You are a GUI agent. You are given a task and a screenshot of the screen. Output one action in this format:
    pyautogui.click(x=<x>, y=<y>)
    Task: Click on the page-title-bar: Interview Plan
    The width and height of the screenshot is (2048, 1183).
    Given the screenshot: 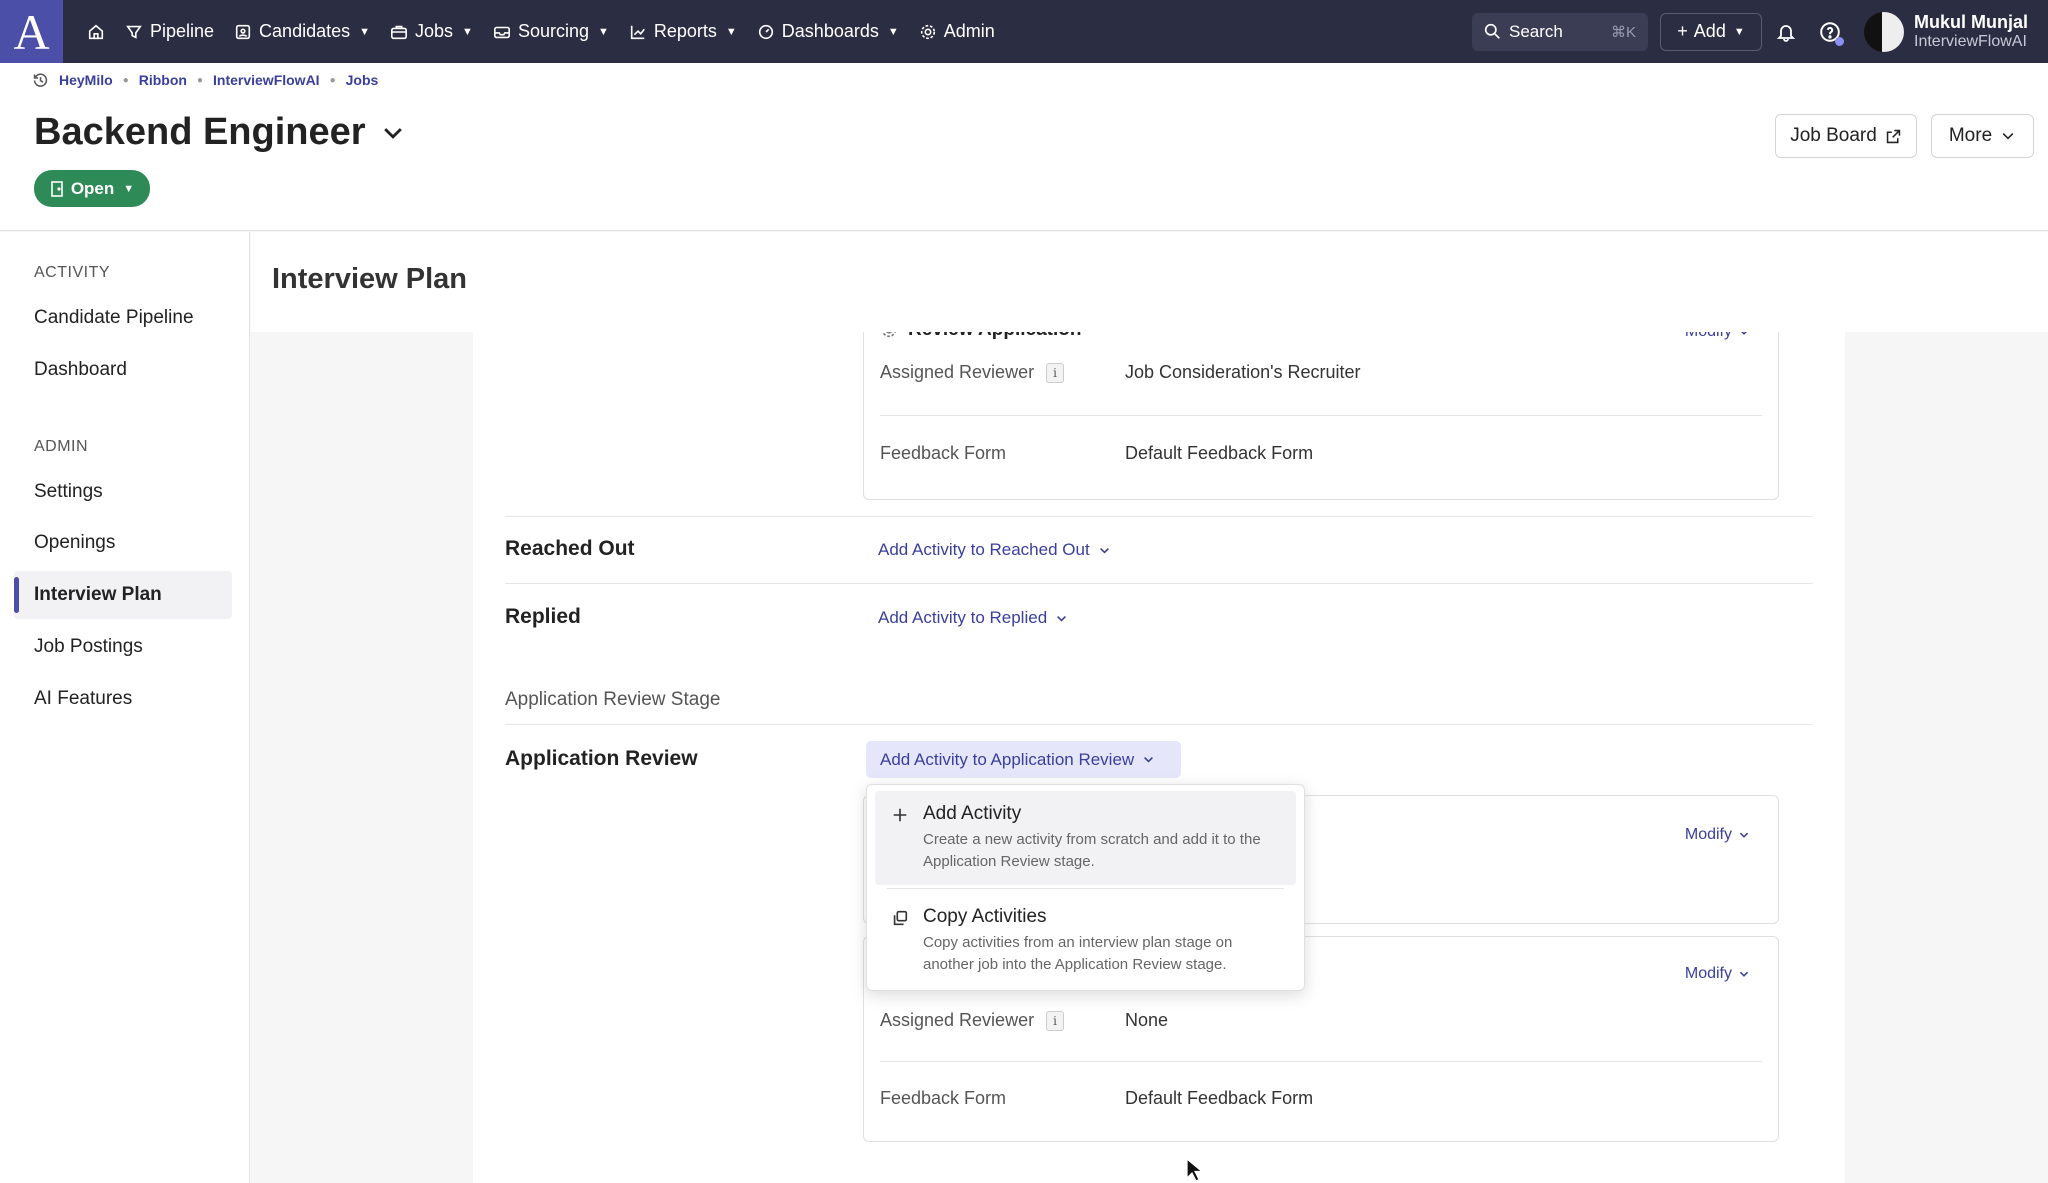 What is the action you would take?
    pyautogui.click(x=1149, y=282)
    